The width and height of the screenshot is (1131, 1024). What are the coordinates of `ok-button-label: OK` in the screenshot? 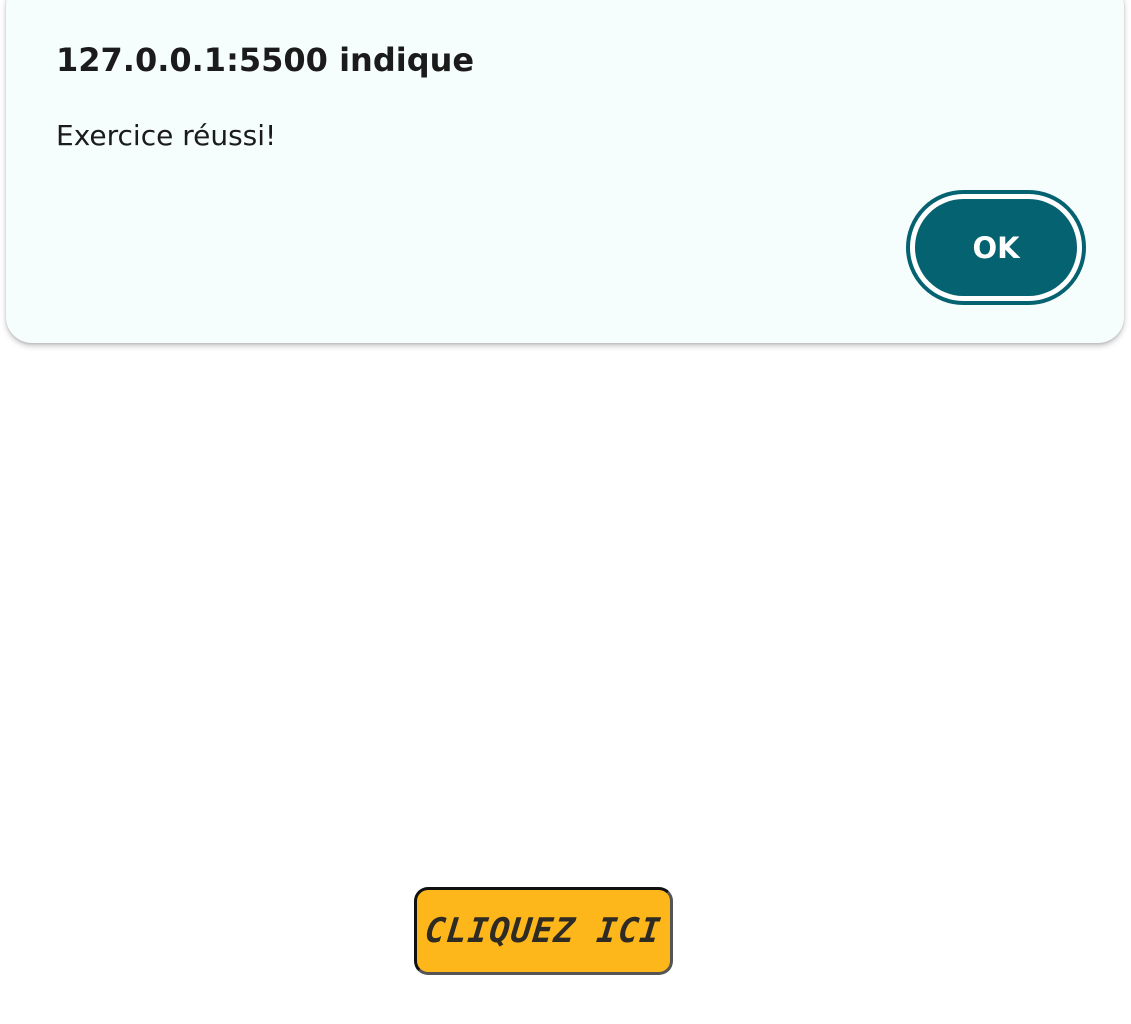 It's located at (996, 247).